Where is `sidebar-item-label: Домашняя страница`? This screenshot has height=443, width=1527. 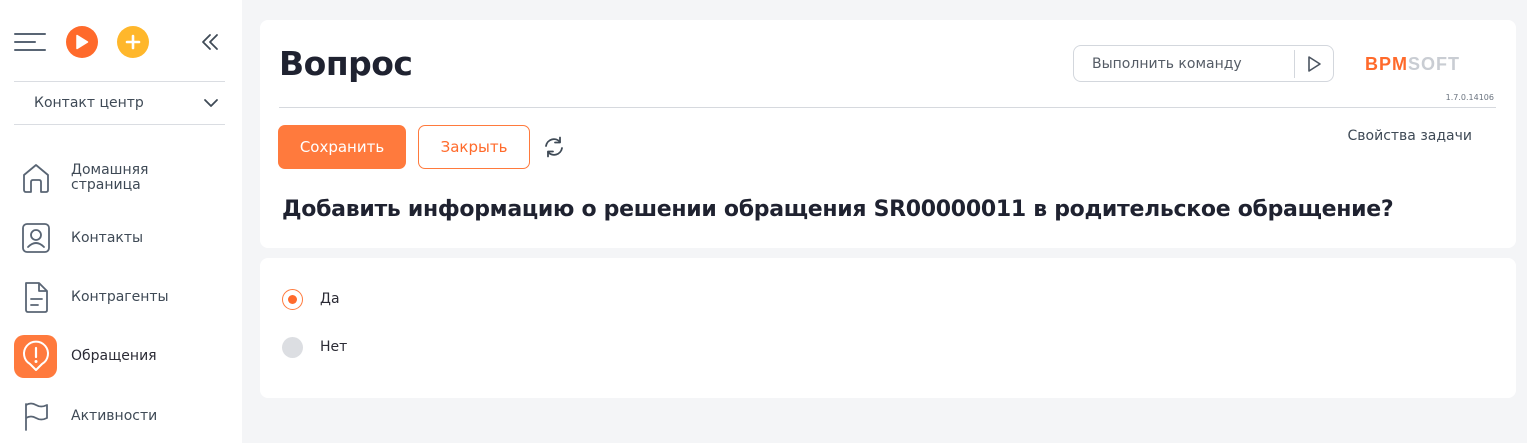
sidebar-item-label: Домашняя страница is located at coordinates (110, 177).